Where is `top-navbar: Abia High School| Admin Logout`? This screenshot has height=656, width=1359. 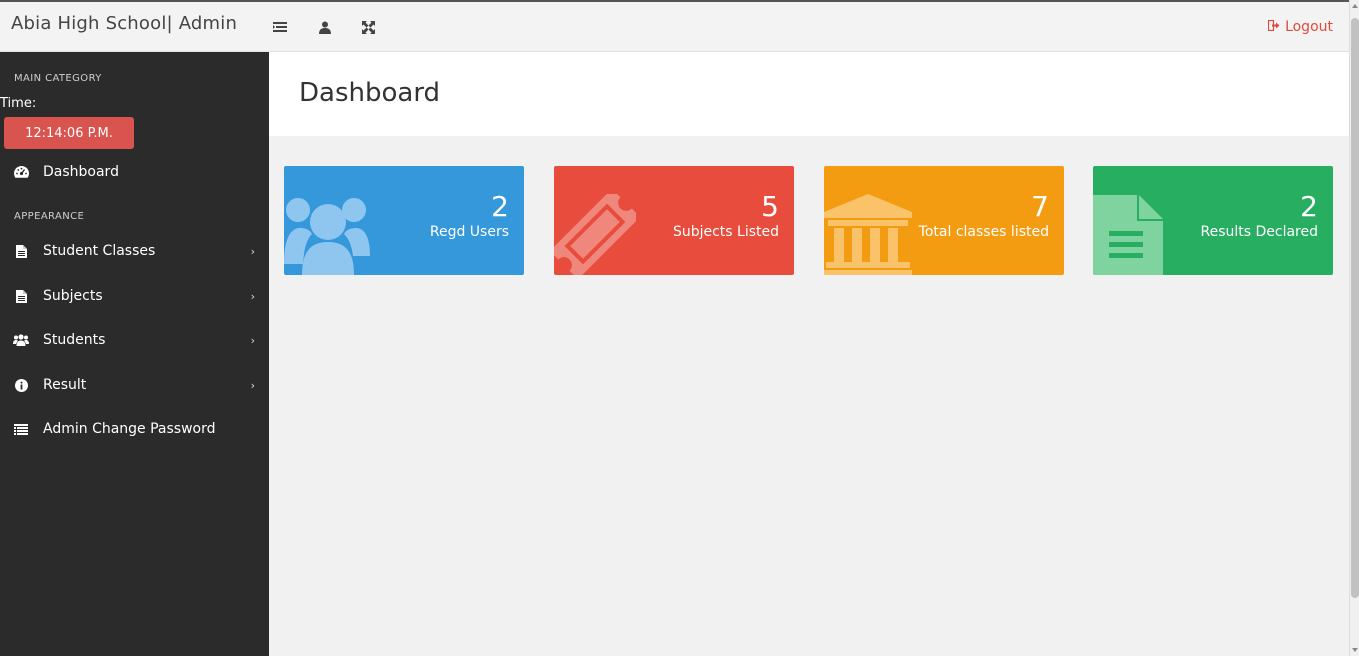 top-navbar: Abia High School| Admin Logout is located at coordinates (674, 26).